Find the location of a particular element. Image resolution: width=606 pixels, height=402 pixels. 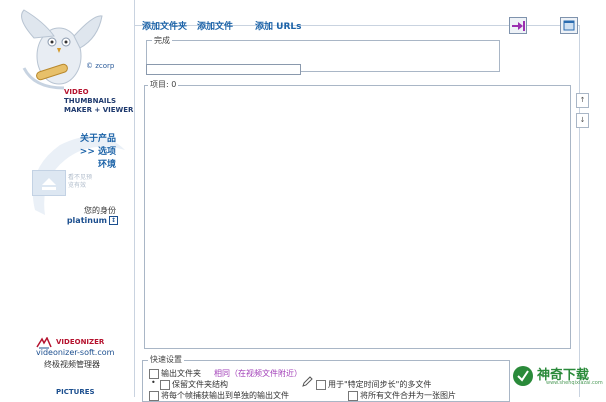

add-urls-button: 添加 URLs is located at coordinates (278, 25).